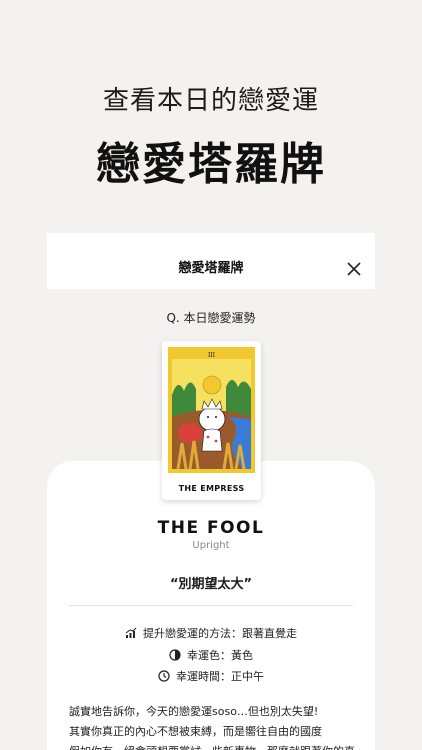 This screenshot has height=750, width=422. Describe the element at coordinates (211, 545) in the screenshot. I see `card-orientation: Upright` at that location.